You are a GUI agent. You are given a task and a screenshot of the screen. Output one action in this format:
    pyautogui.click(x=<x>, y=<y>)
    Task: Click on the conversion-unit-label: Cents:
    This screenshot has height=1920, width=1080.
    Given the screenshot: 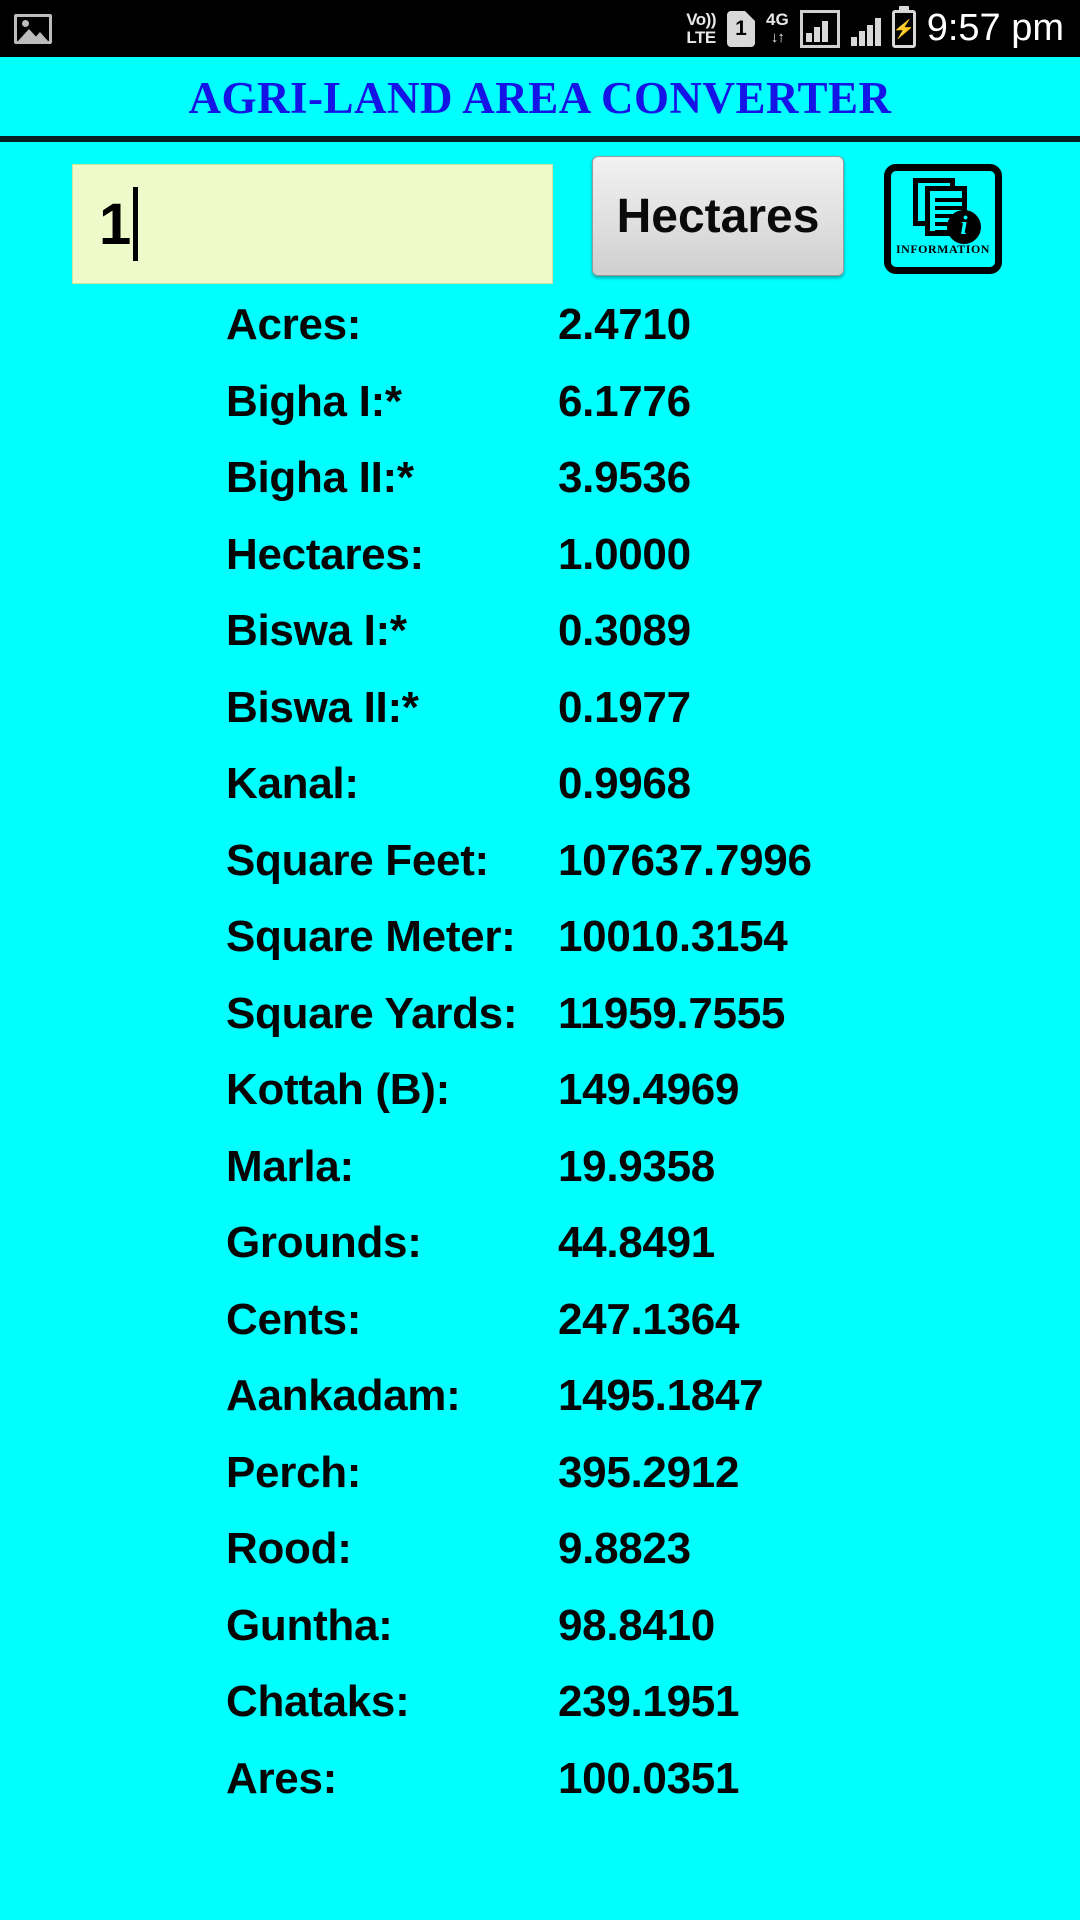 What is the action you would take?
    pyautogui.click(x=294, y=1319)
    